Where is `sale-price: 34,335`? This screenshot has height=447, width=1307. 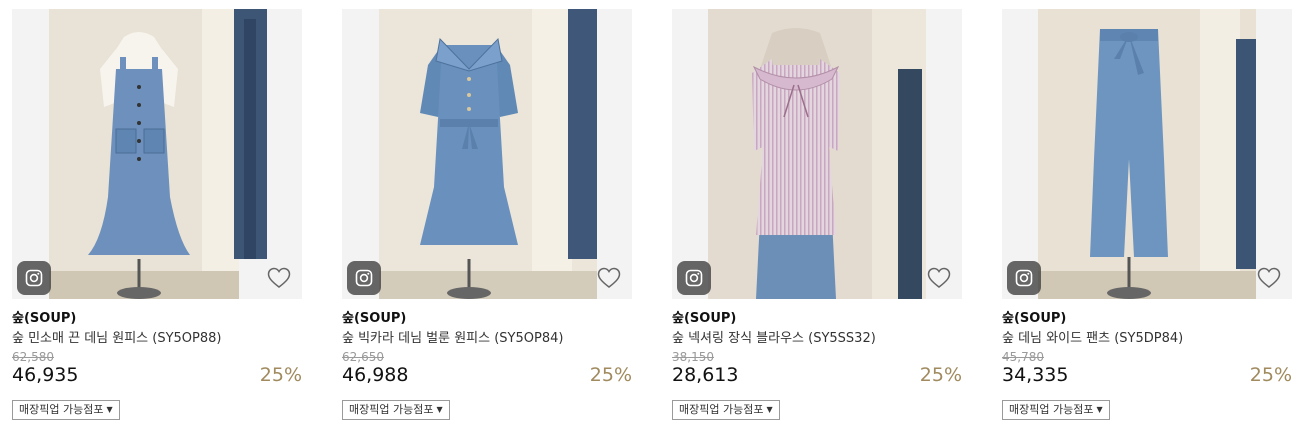
sale-price: 34,335 is located at coordinates (1035, 375).